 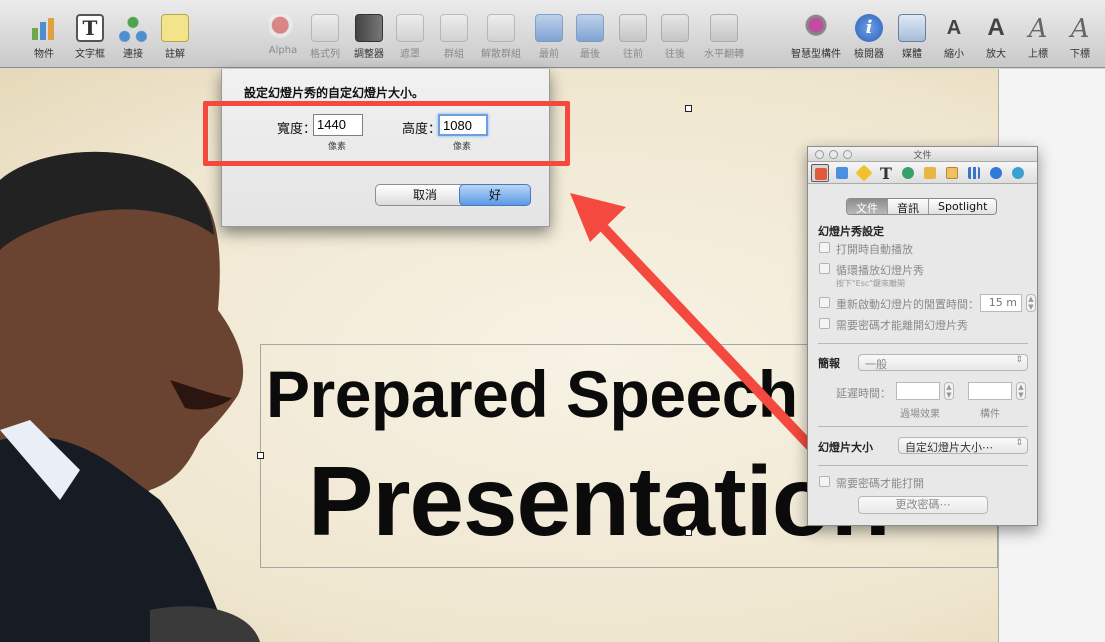 I want to click on back-icon, so click(x=590, y=28).